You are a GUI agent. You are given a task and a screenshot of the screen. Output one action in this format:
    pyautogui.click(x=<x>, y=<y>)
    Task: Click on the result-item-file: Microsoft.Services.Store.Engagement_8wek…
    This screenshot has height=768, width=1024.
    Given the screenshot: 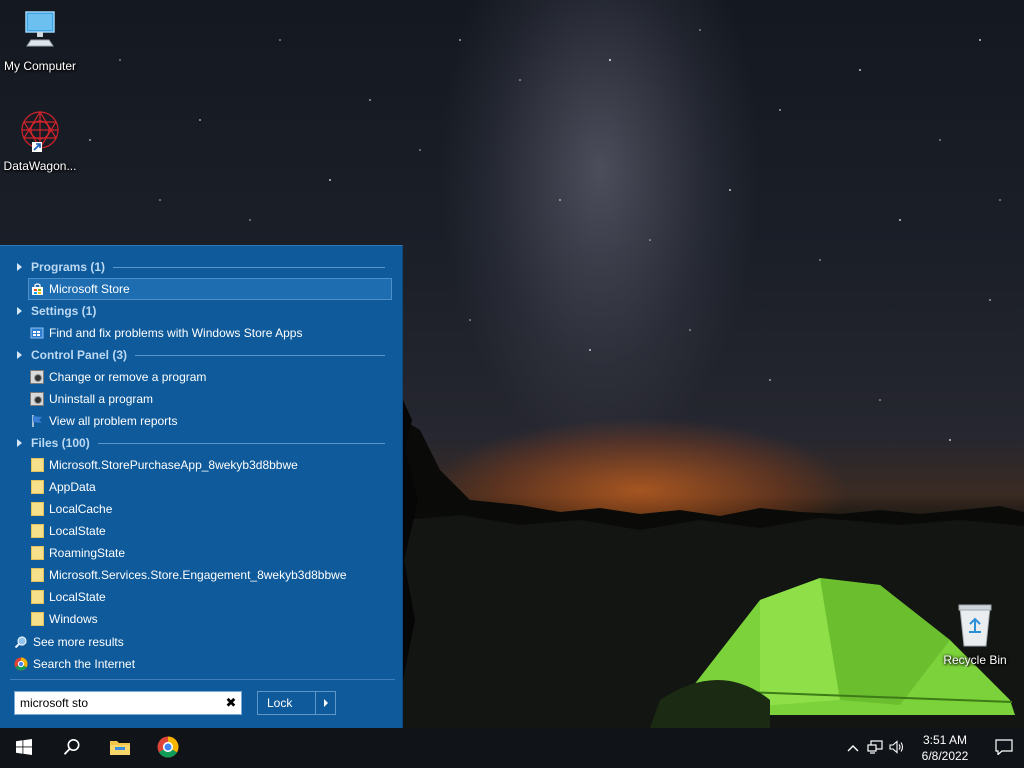 What is the action you would take?
    pyautogui.click(x=196, y=575)
    